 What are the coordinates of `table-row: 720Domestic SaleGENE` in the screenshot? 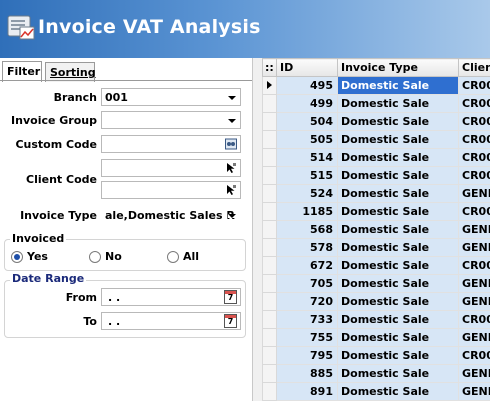 It's located at (376, 301).